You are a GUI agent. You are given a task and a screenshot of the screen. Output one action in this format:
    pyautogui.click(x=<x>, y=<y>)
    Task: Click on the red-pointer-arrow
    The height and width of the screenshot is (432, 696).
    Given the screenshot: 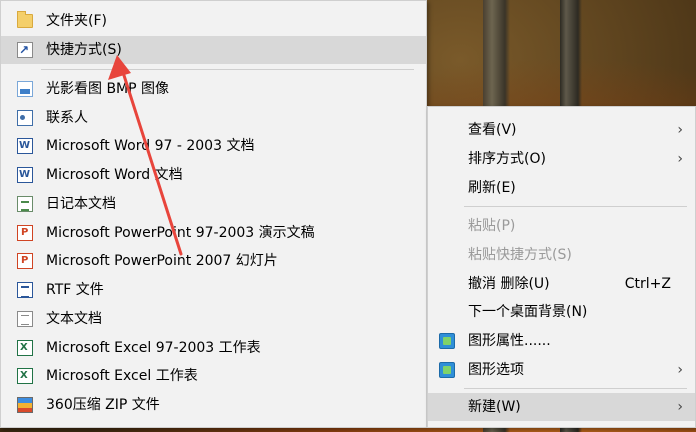 What is the action you would take?
    pyautogui.click(x=145, y=155)
    